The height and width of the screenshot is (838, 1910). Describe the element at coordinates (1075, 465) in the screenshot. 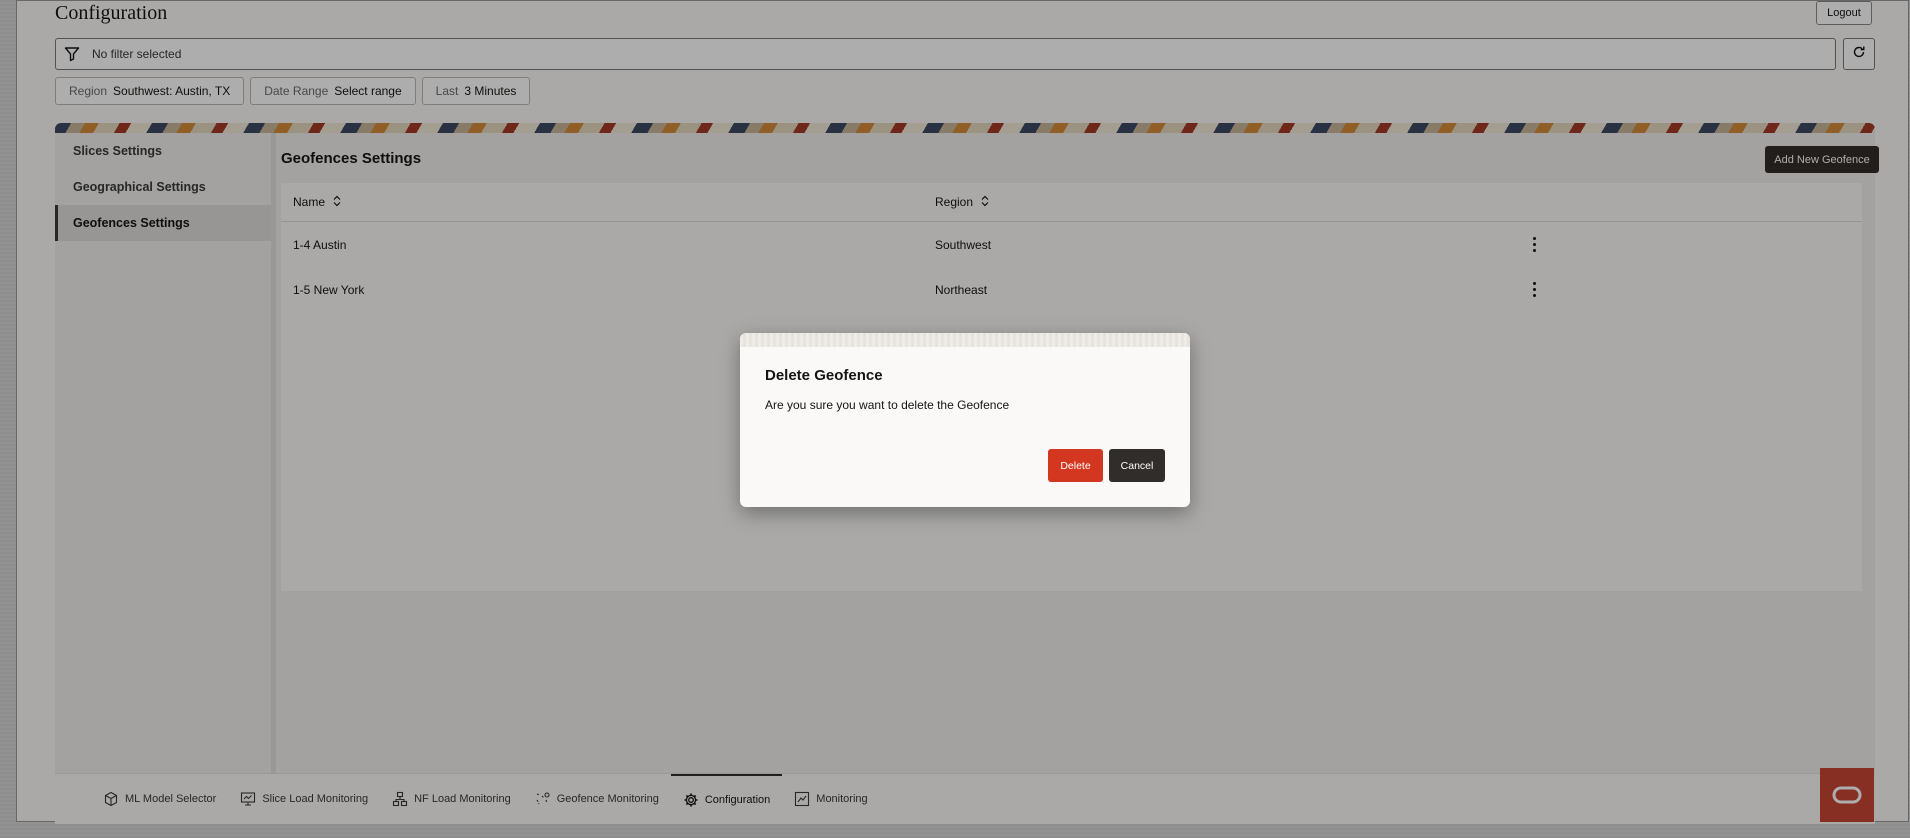

I see `delete-button: Delete` at that location.